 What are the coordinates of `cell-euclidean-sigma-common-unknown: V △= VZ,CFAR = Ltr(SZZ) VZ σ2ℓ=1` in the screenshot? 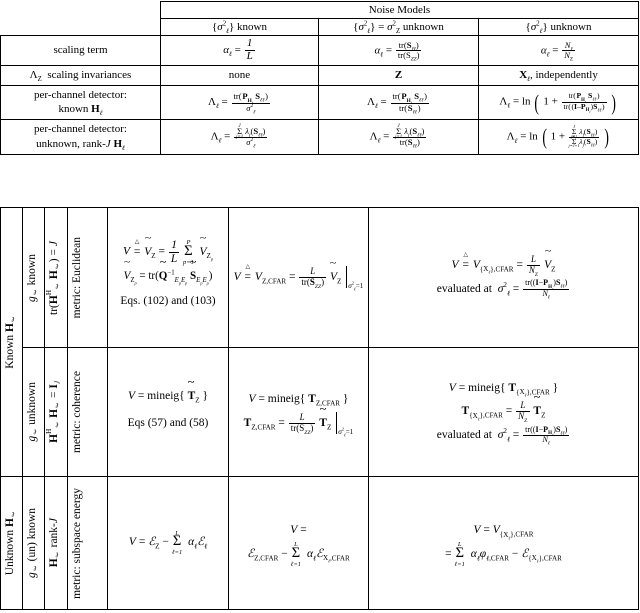 It's located at (298, 277).